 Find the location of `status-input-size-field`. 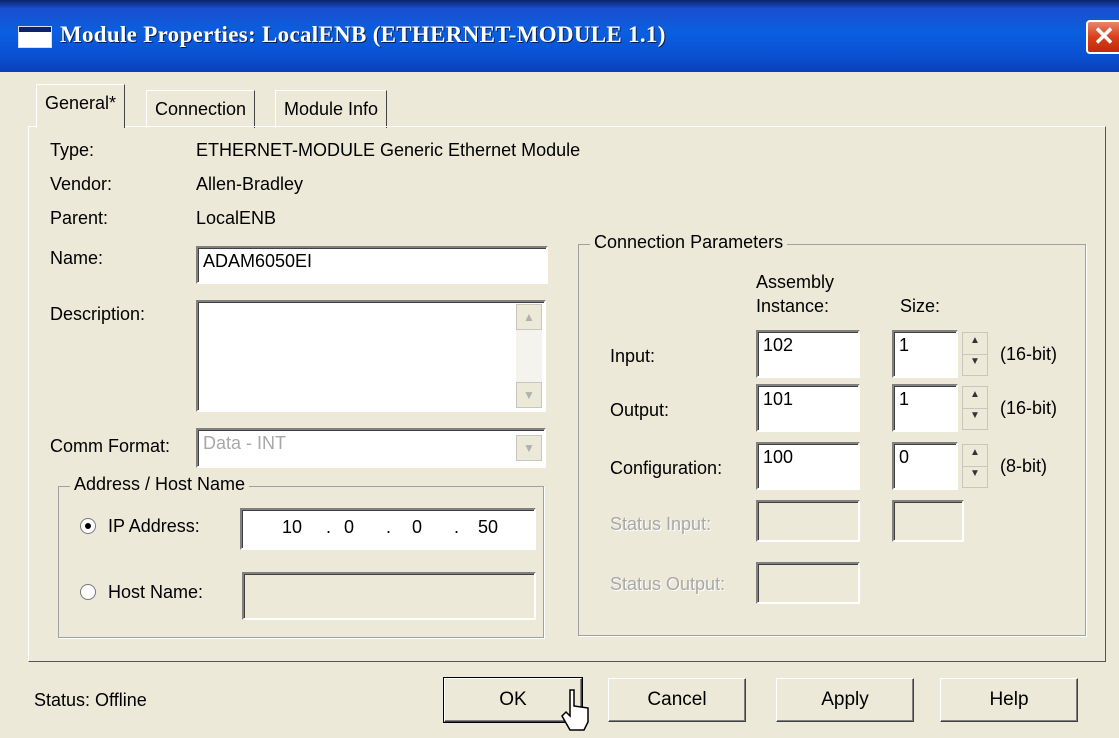

status-input-size-field is located at coordinates (928, 521).